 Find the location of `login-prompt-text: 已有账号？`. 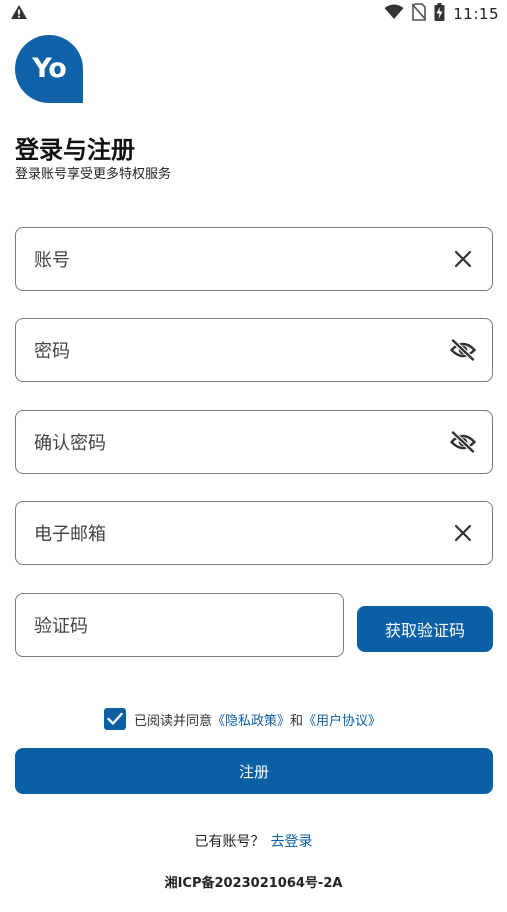

login-prompt-text: 已有账号？ is located at coordinates (229, 842).